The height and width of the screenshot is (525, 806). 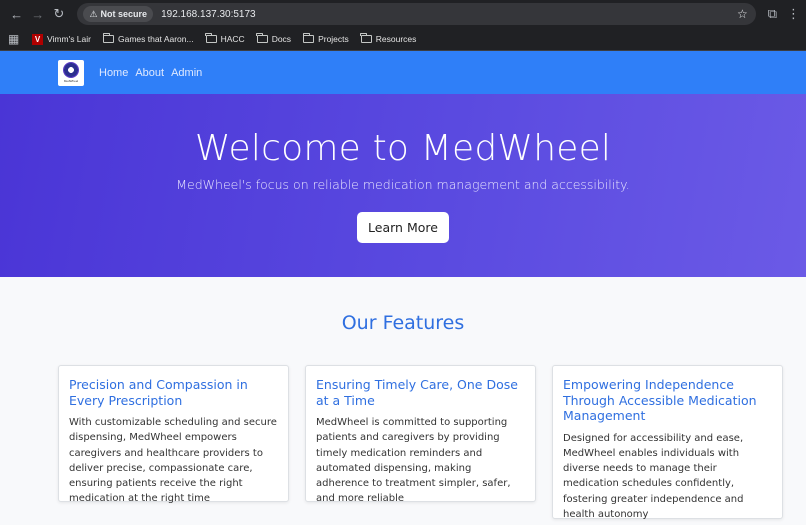 What do you see at coordinates (37, 14) in the screenshot?
I see `forward-icon: →` at bounding box center [37, 14].